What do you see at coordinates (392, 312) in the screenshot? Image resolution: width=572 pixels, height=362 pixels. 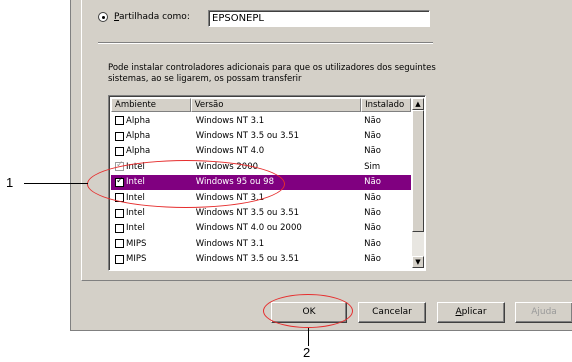 I see `cancel-button: Cancelar` at bounding box center [392, 312].